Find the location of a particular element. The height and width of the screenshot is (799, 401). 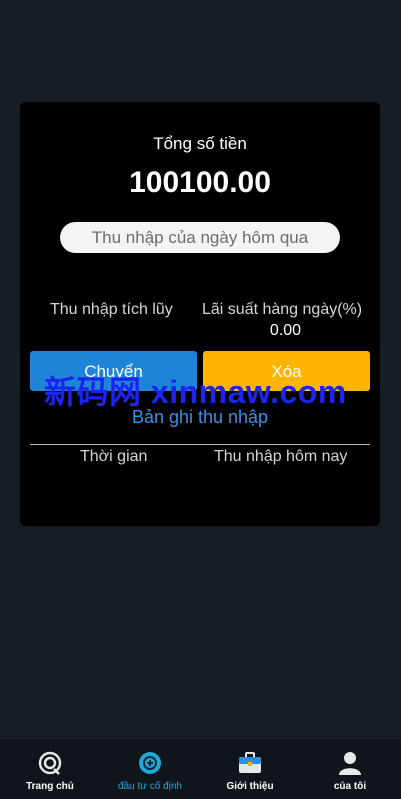

tab-label: của tôi is located at coordinates (350, 786).